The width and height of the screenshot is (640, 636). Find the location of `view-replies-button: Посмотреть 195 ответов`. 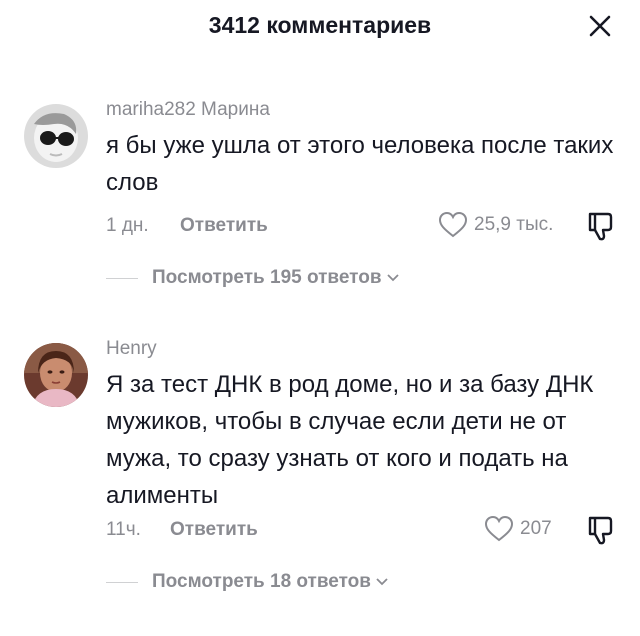

view-replies-button: Посмотреть 195 ответов is located at coordinates (253, 278).